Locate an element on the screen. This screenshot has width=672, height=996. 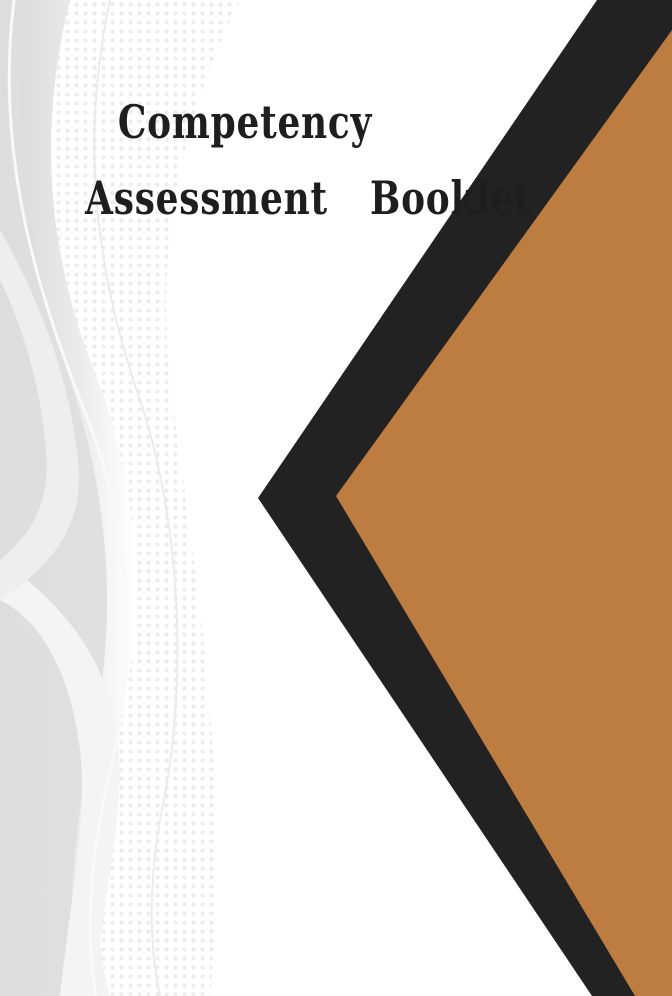
cover-title: Competency Assessment Booklet is located at coordinates (308, 160).